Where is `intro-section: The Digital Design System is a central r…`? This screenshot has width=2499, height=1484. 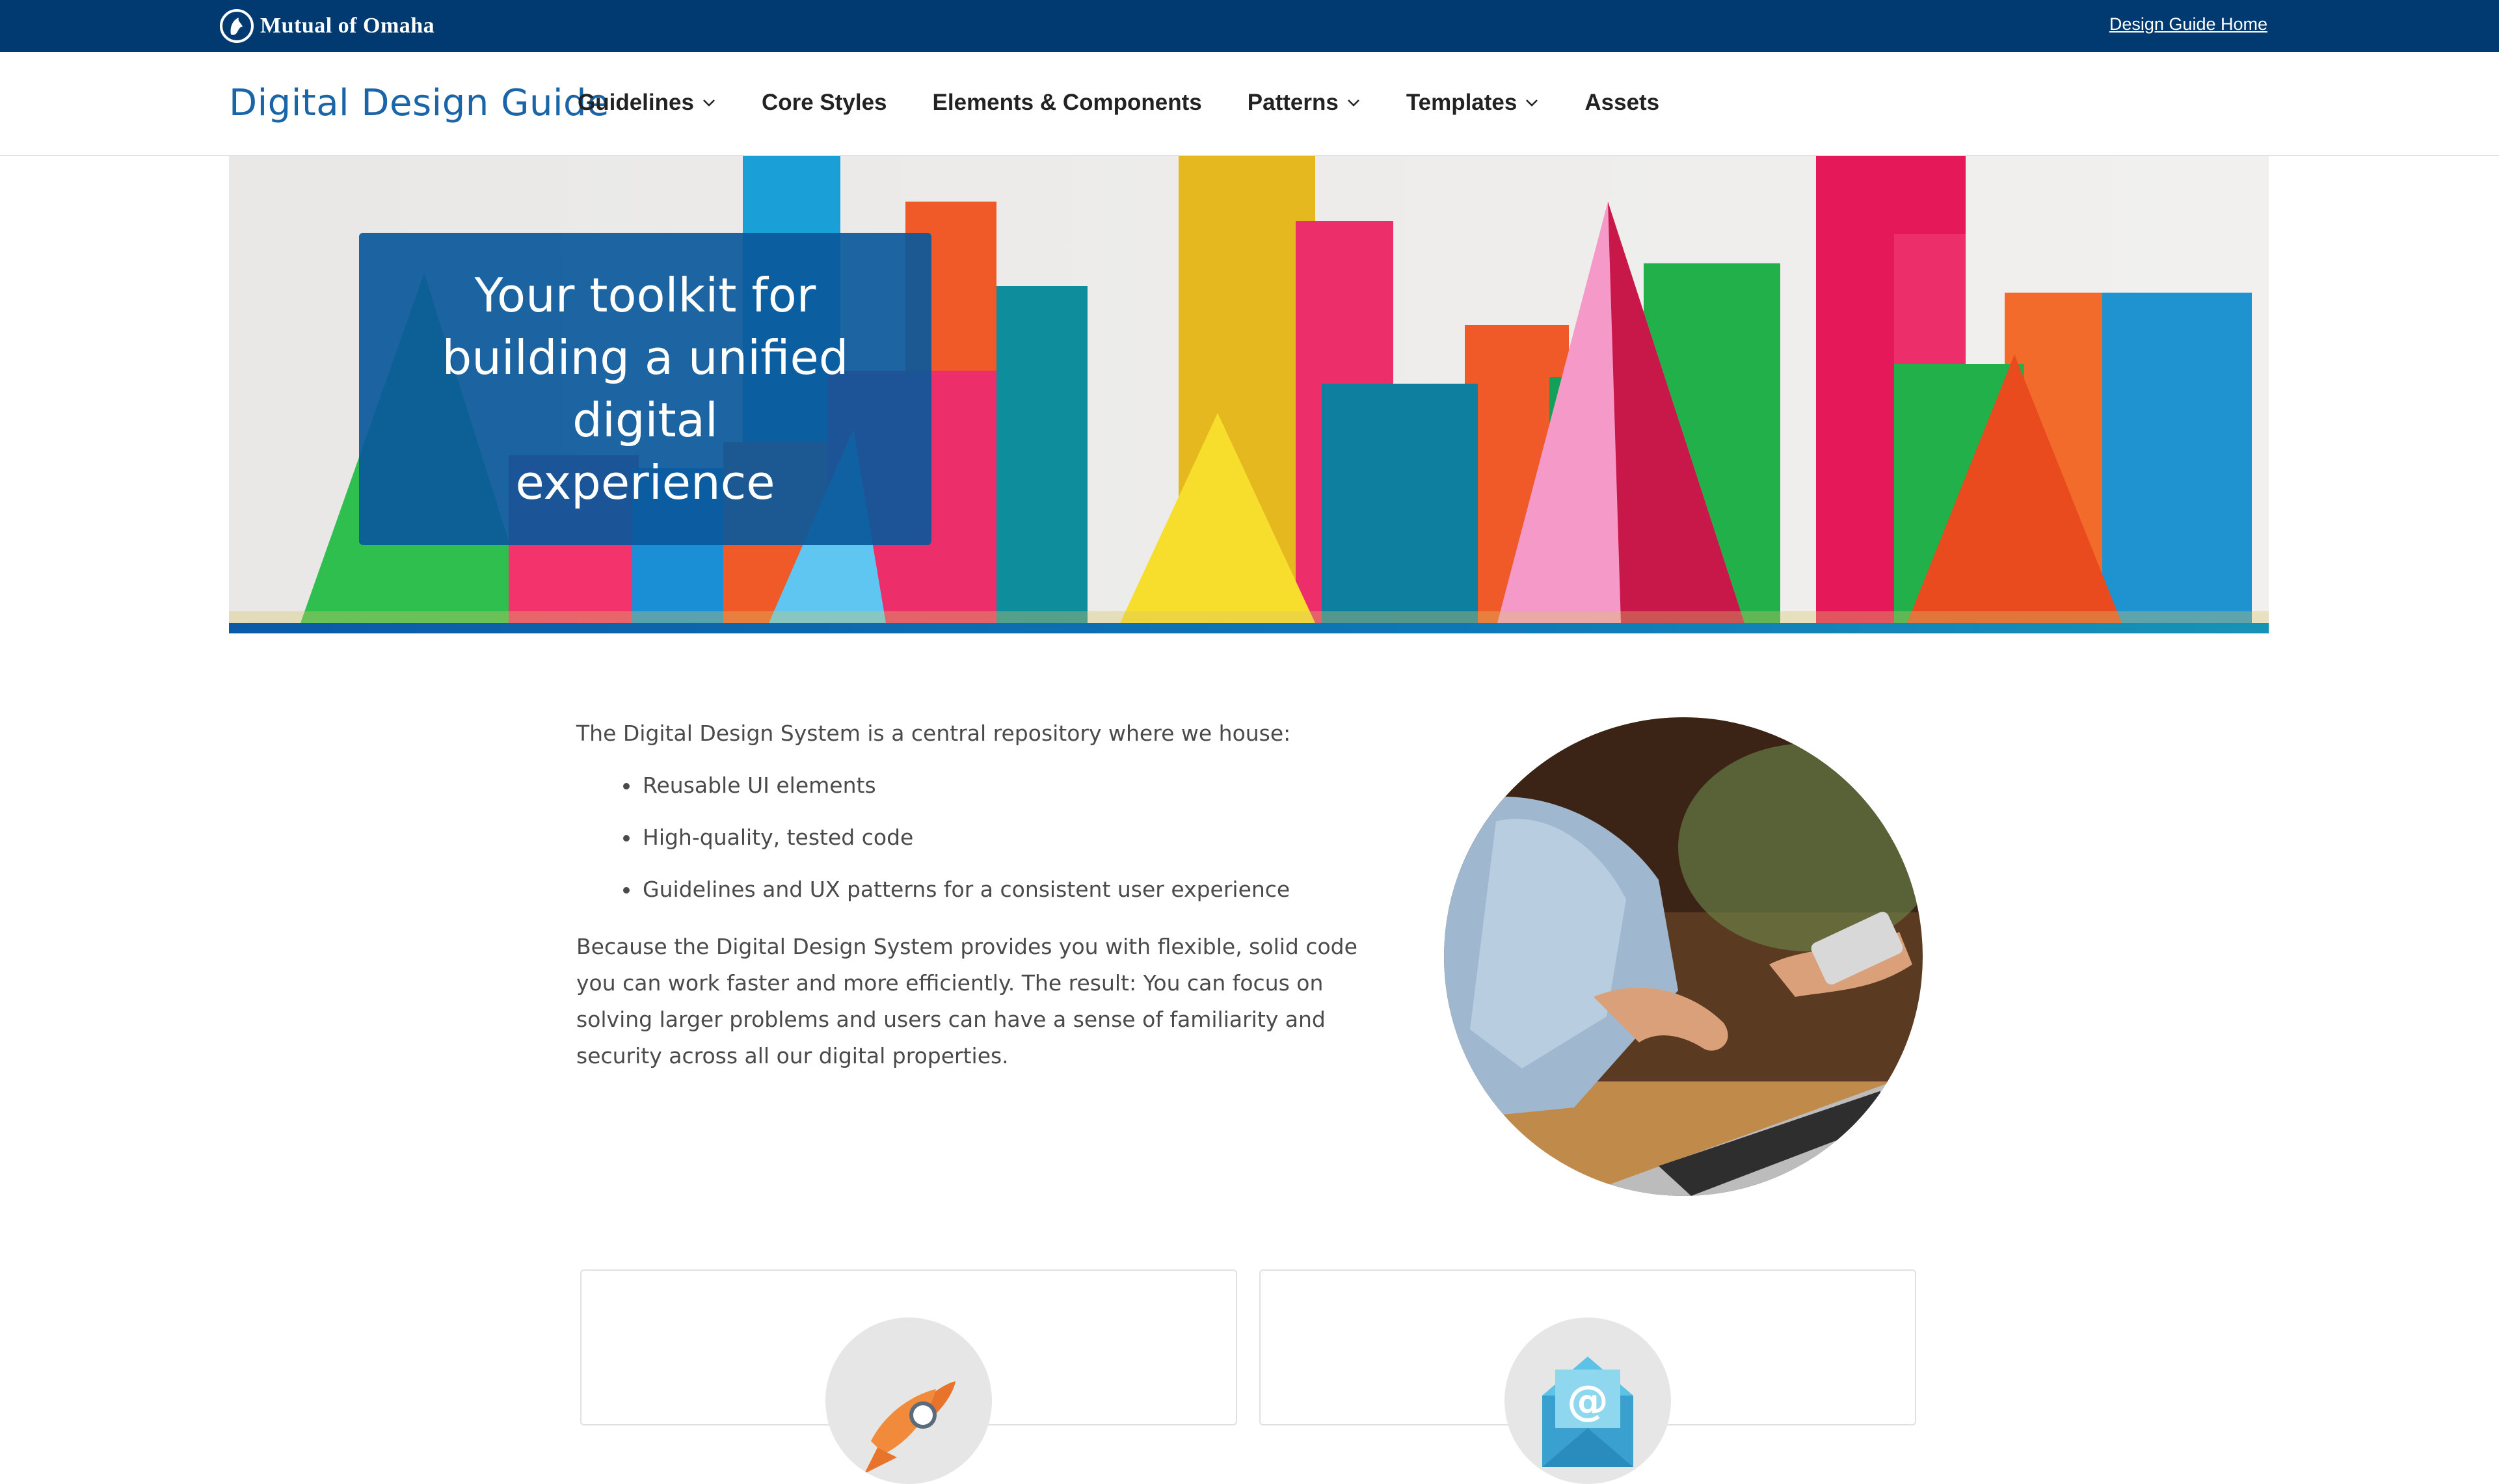
intro-section: The Digital Design System is a central r… is located at coordinates (989, 894).